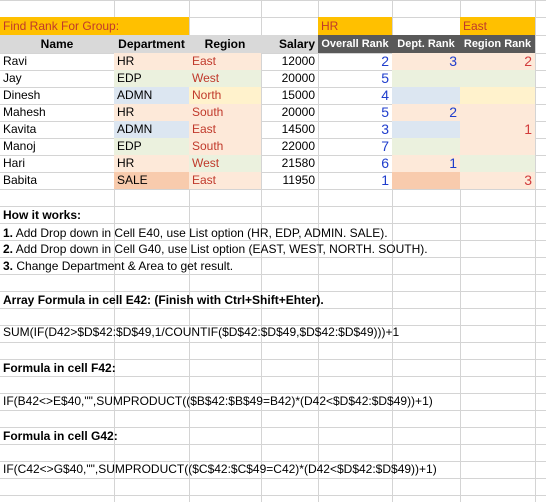 The image size is (546, 502). Describe the element at coordinates (497, 26) in the screenshot. I see `region-dropdown-cell: East` at that location.